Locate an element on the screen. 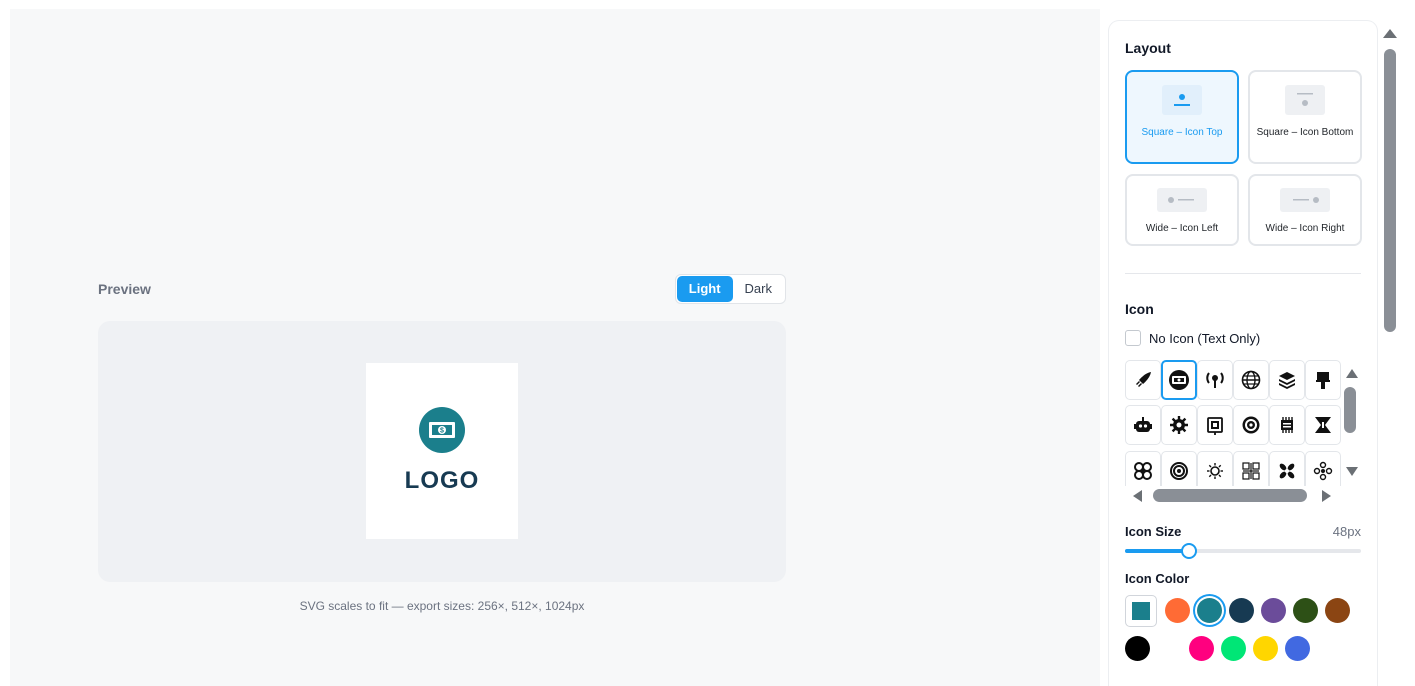 The image size is (1415, 686). icon-option-rocket is located at coordinates (1143, 380).